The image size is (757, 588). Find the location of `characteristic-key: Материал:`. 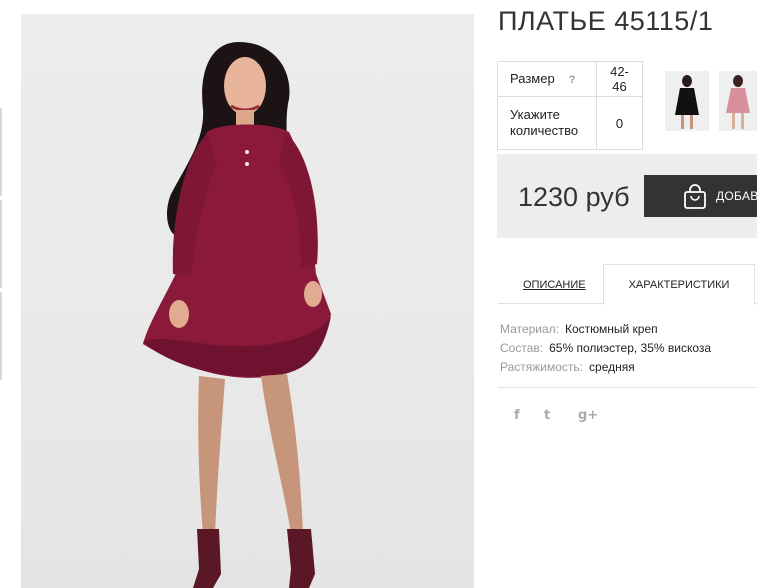

characteristic-key: Материал: is located at coordinates (529, 329).